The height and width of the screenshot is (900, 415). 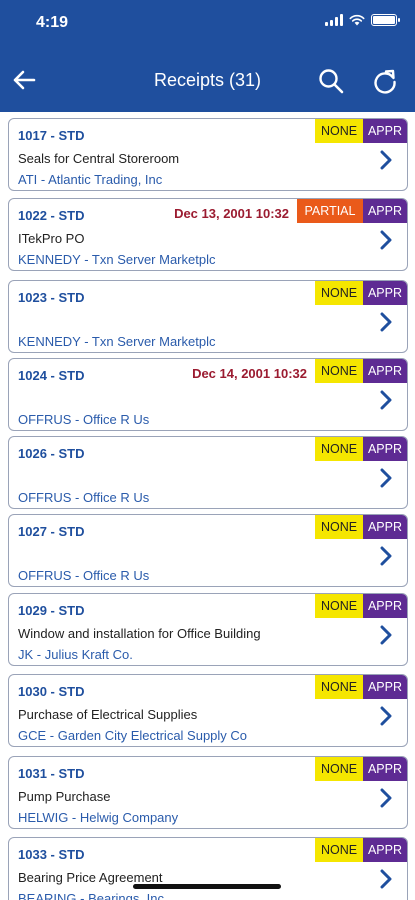 What do you see at coordinates (334, 20) in the screenshot?
I see `signal-icon` at bounding box center [334, 20].